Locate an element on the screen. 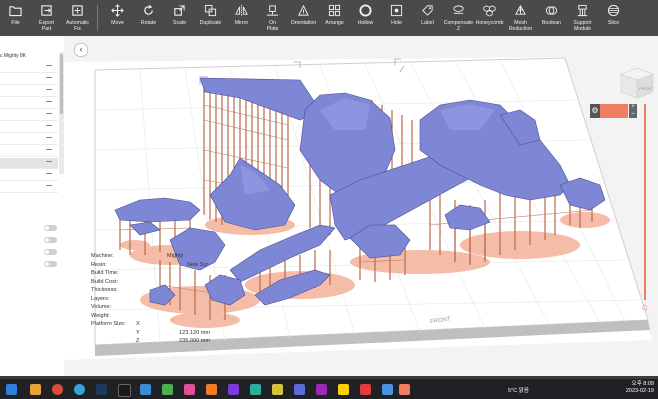 The height and width of the screenshot is (399, 658). resin-value: New Scr is located at coordinates (198, 264).